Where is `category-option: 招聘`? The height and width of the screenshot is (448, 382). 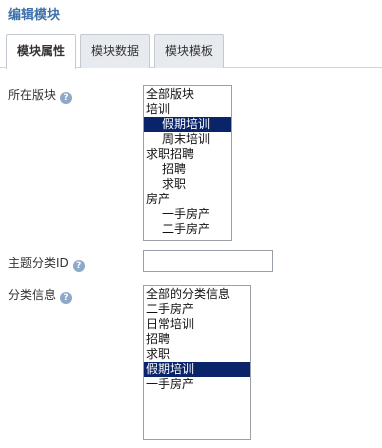
category-option: 招聘 is located at coordinates (197, 339).